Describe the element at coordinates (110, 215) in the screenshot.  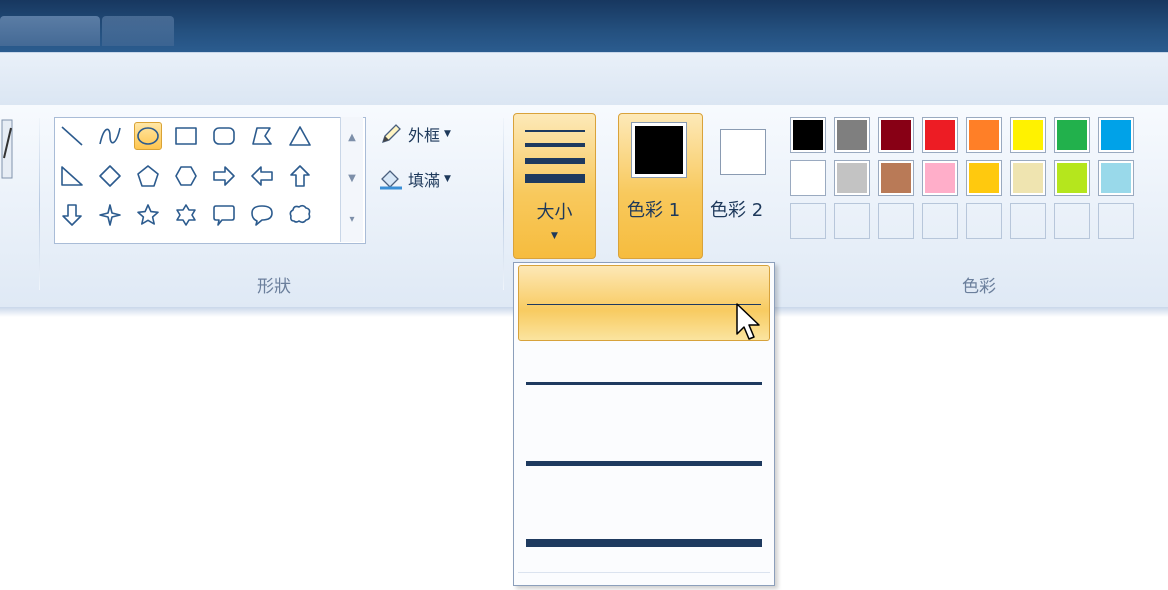
I see `four-point-star-icon` at that location.